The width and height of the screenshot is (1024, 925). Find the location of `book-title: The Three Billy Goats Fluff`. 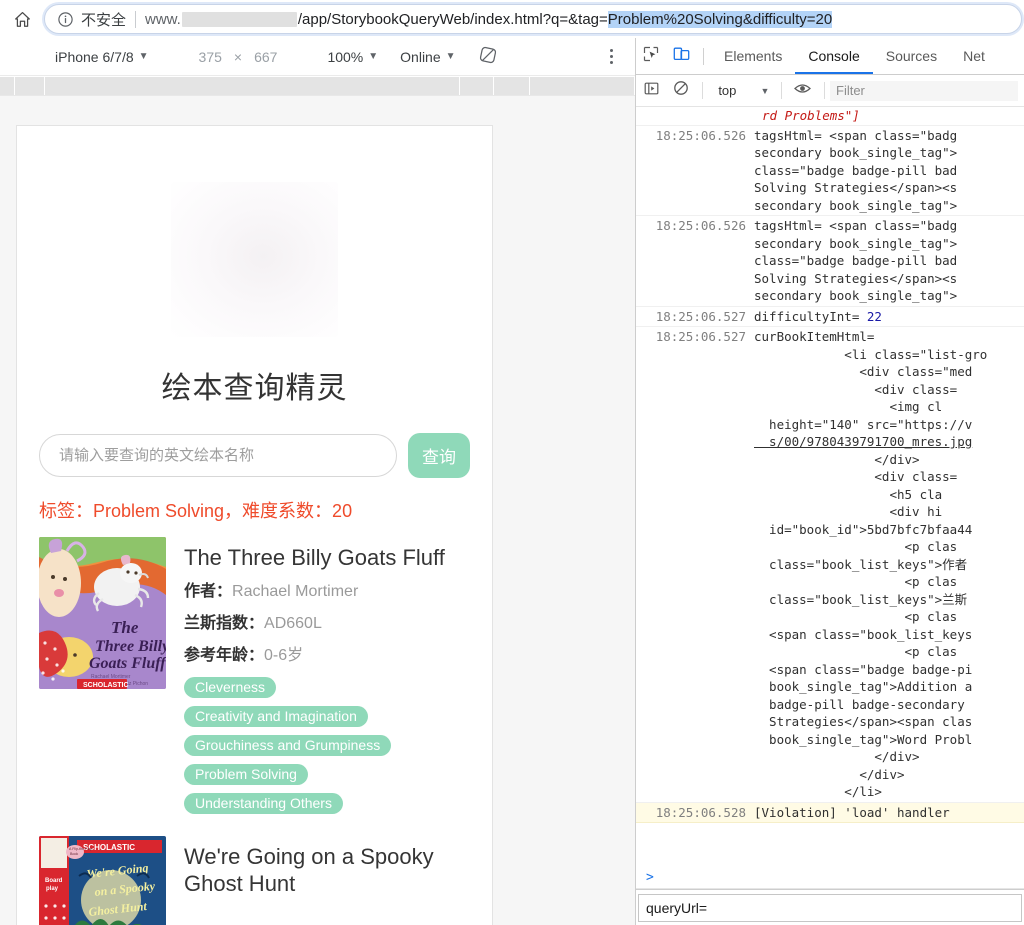

book-title: The Three Billy Goats Fluff is located at coordinates (314, 557).